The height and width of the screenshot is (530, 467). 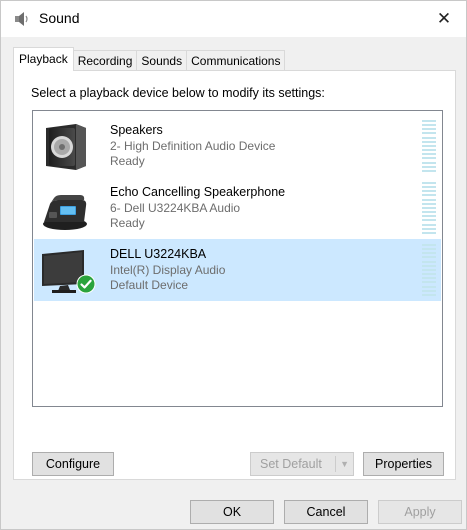 What do you see at coordinates (326, 512) in the screenshot?
I see `cancel-button: Cancel` at bounding box center [326, 512].